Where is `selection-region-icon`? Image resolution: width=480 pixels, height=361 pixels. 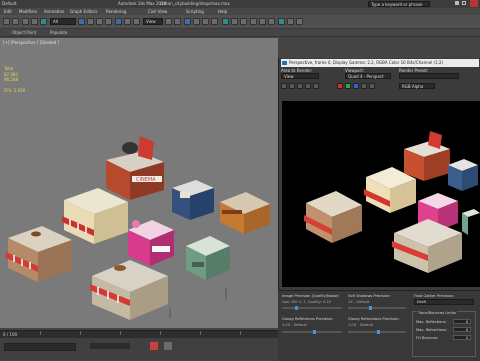
selection-region-icon is located at coordinates (99, 21).